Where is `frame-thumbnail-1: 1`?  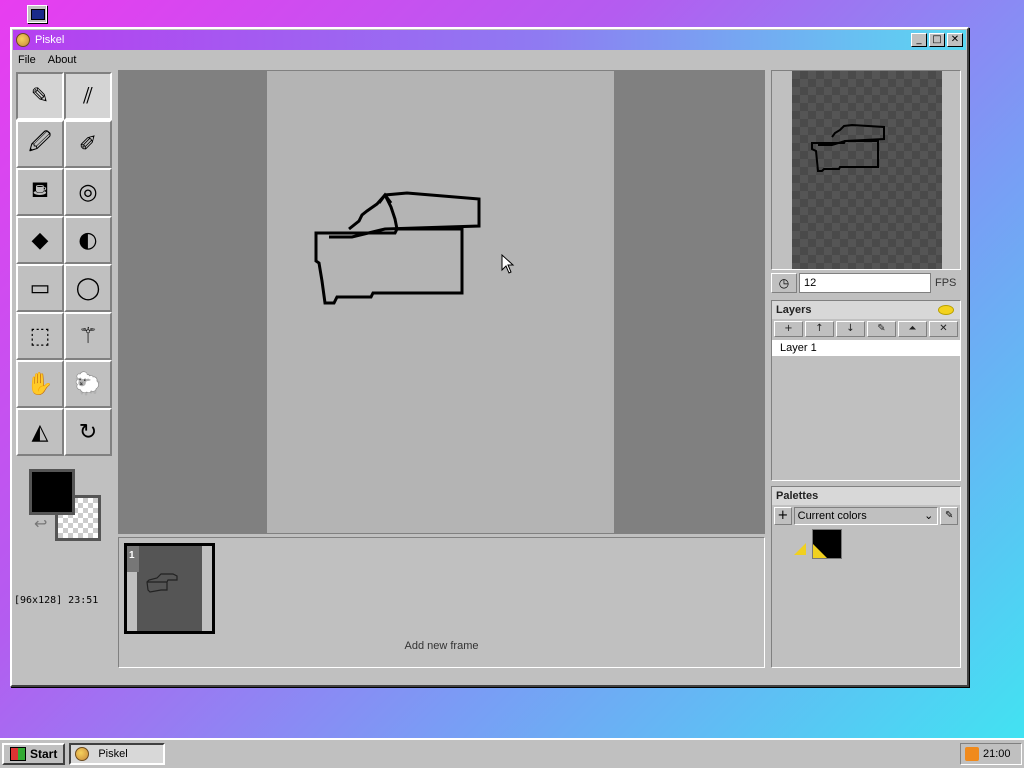 frame-thumbnail-1: 1 is located at coordinates (169, 588).